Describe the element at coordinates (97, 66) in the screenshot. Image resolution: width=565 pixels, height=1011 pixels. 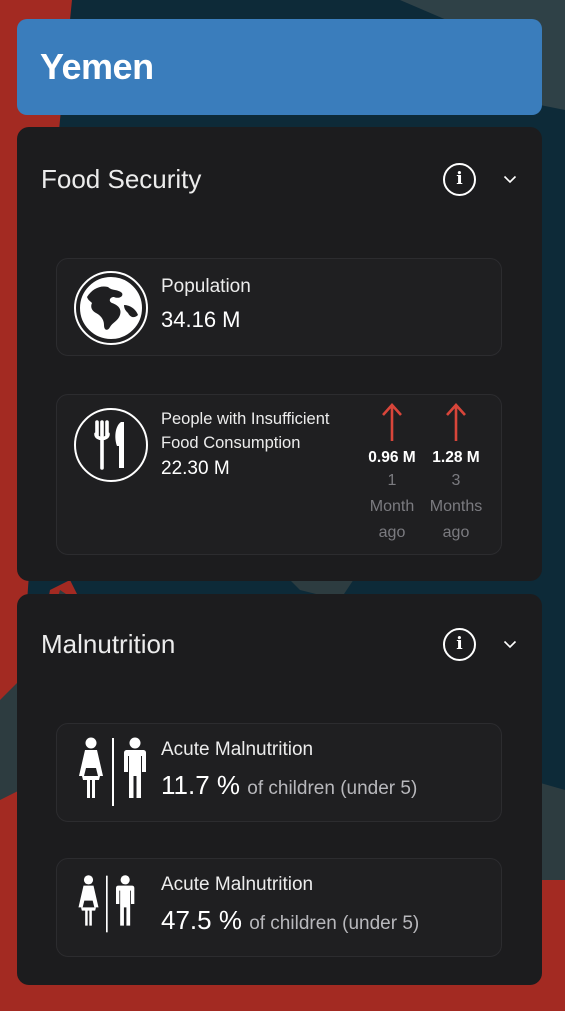
I see `country-title: Yemen` at that location.